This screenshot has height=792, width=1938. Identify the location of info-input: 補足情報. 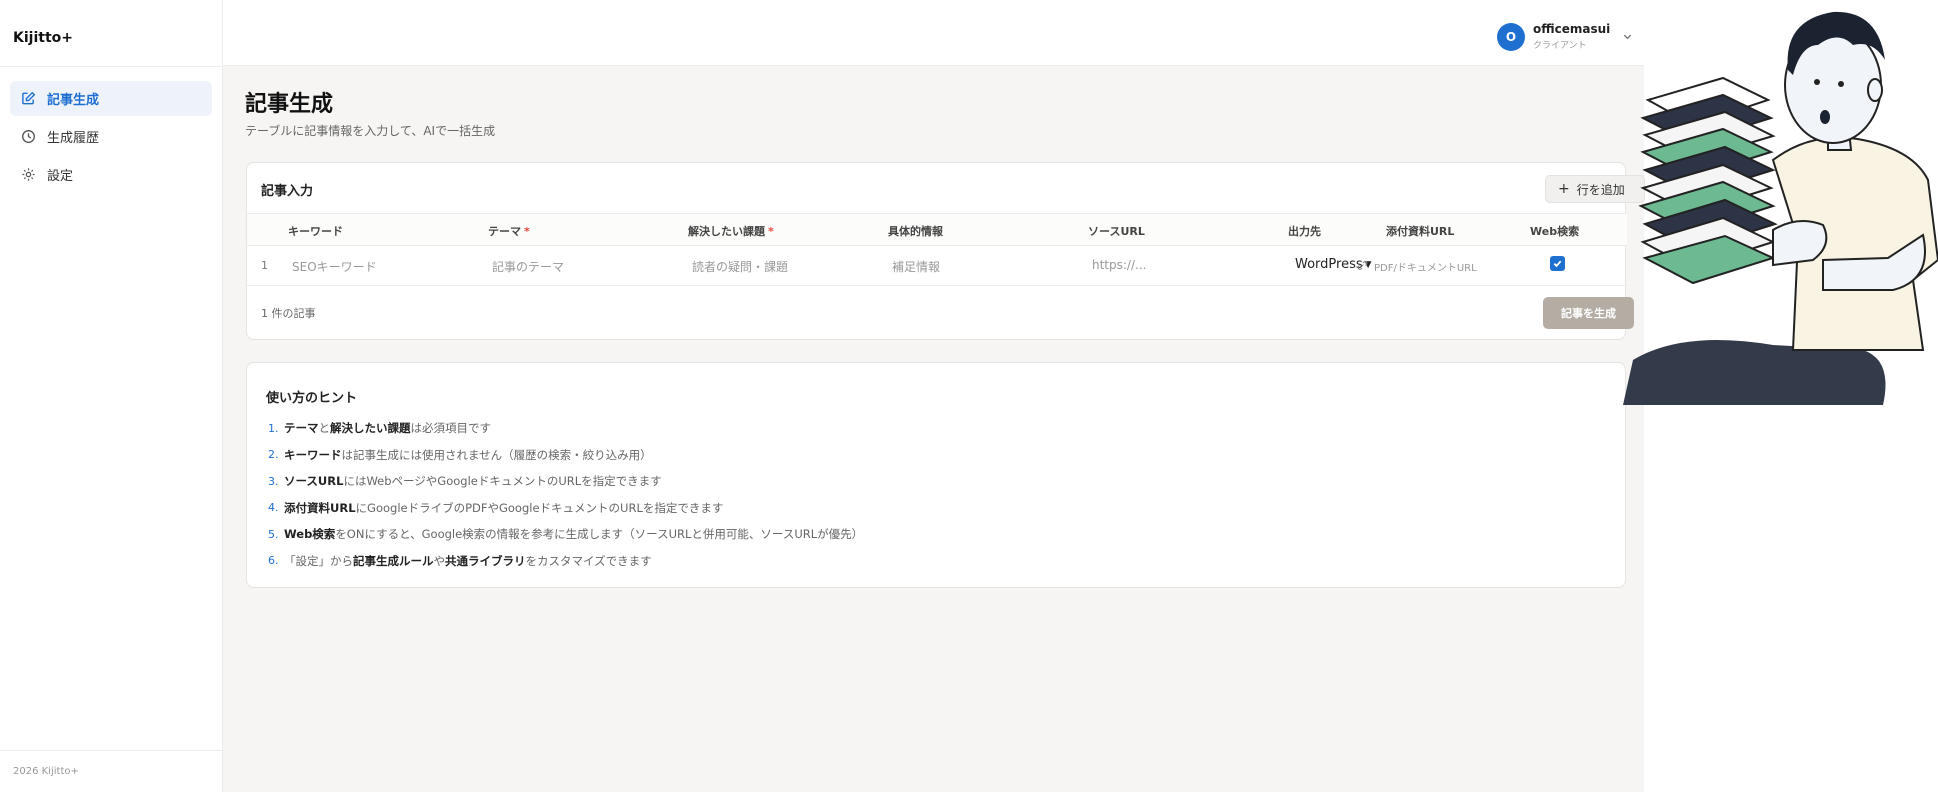
(916, 266).